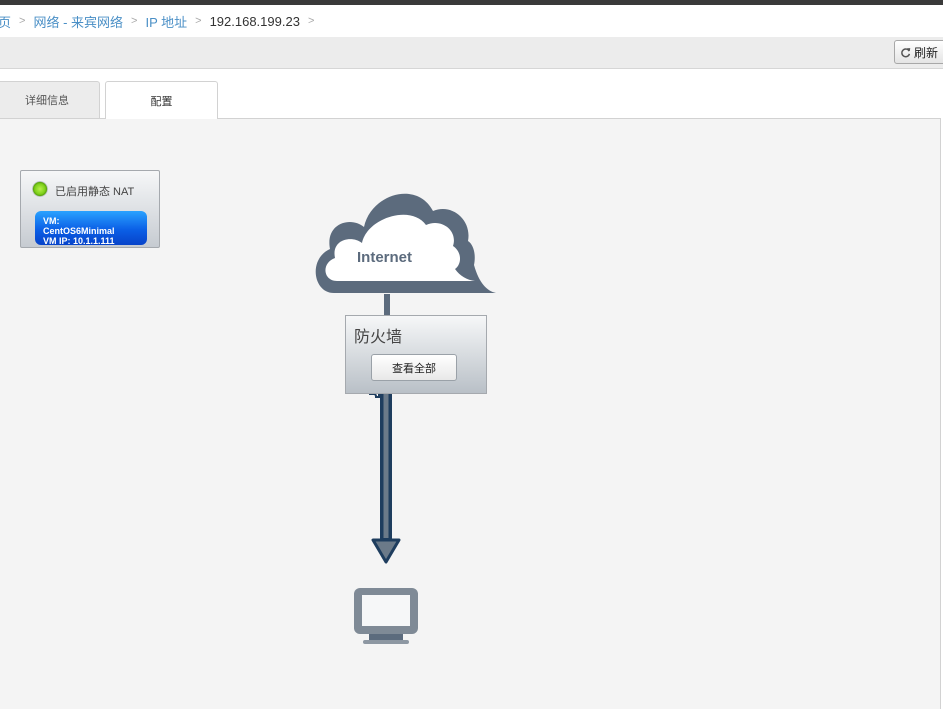 The image size is (943, 709). What do you see at coordinates (161, 100) in the screenshot?
I see `tab-configuration: 配置` at bounding box center [161, 100].